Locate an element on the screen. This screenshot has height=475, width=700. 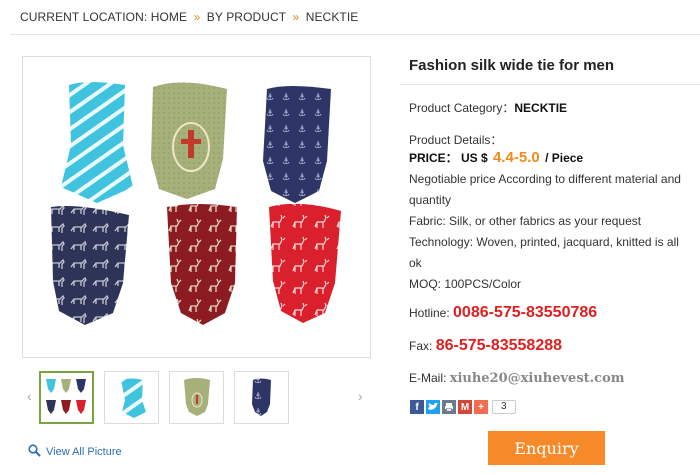
thumbnail-all-ties is located at coordinates (66, 397).